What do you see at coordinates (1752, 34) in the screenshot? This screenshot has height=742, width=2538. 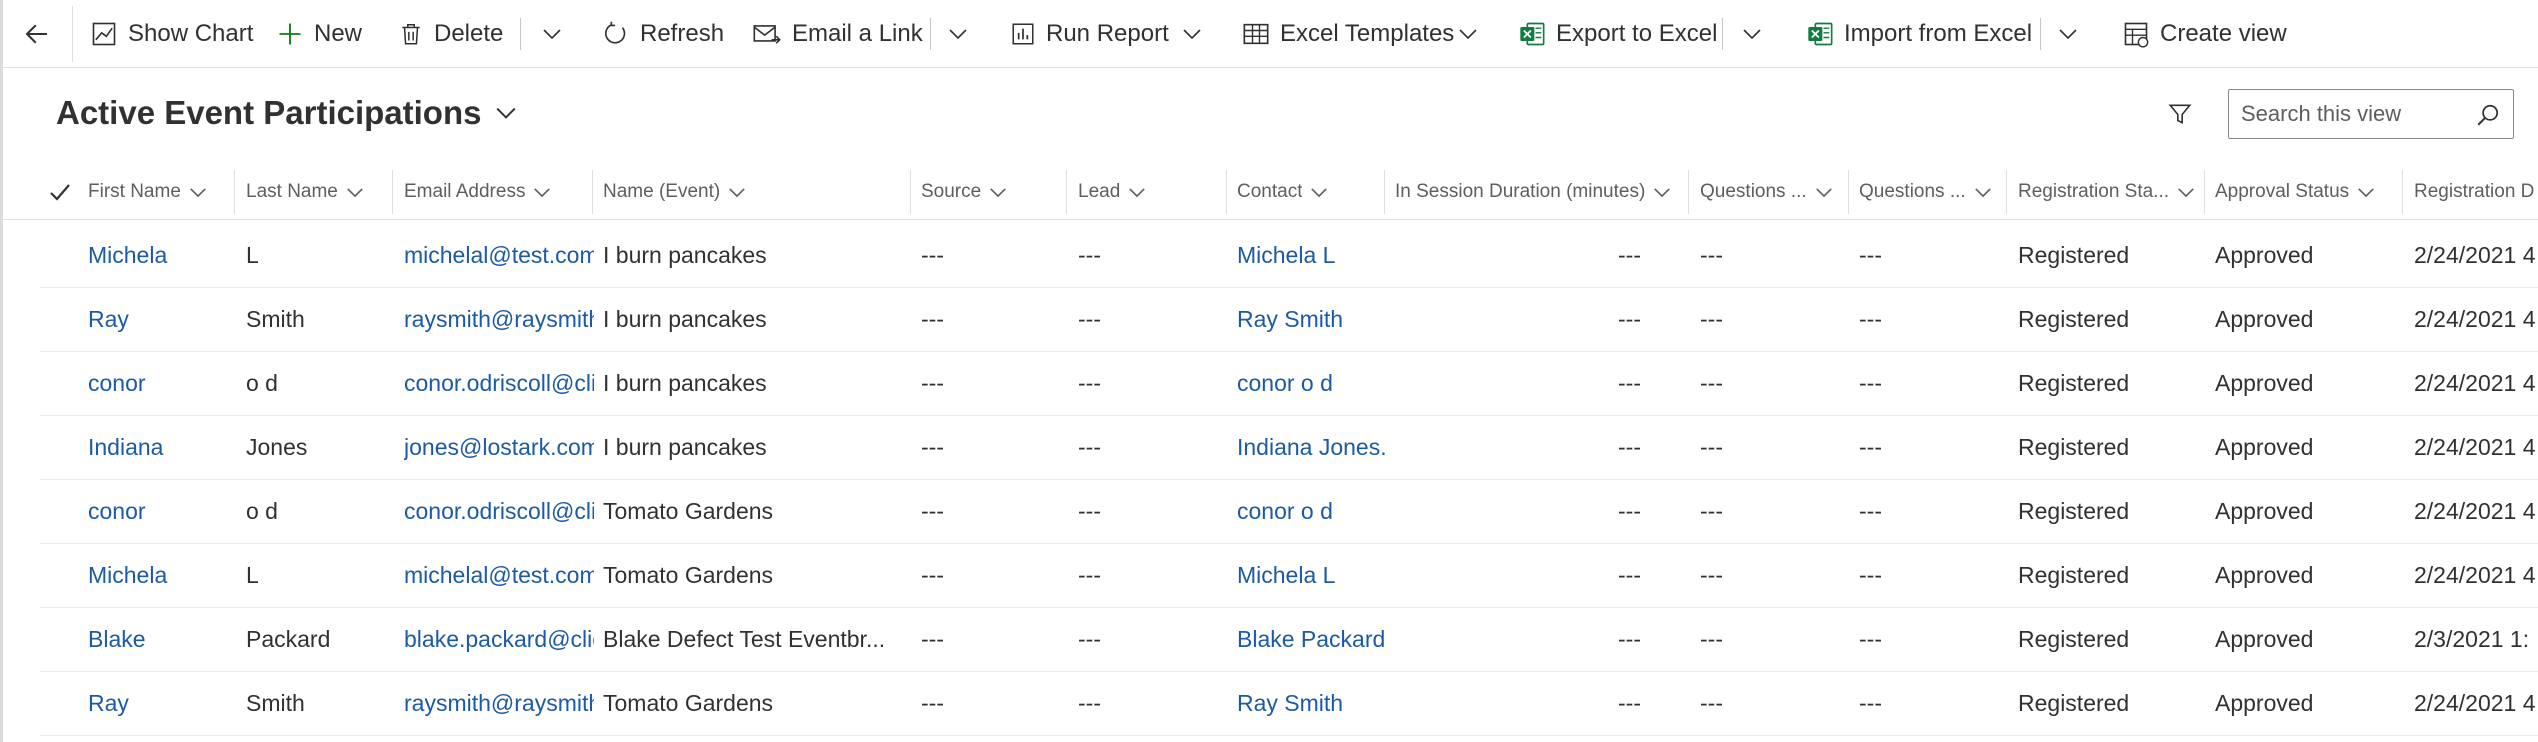 I see `export-excel-dropdown` at bounding box center [1752, 34].